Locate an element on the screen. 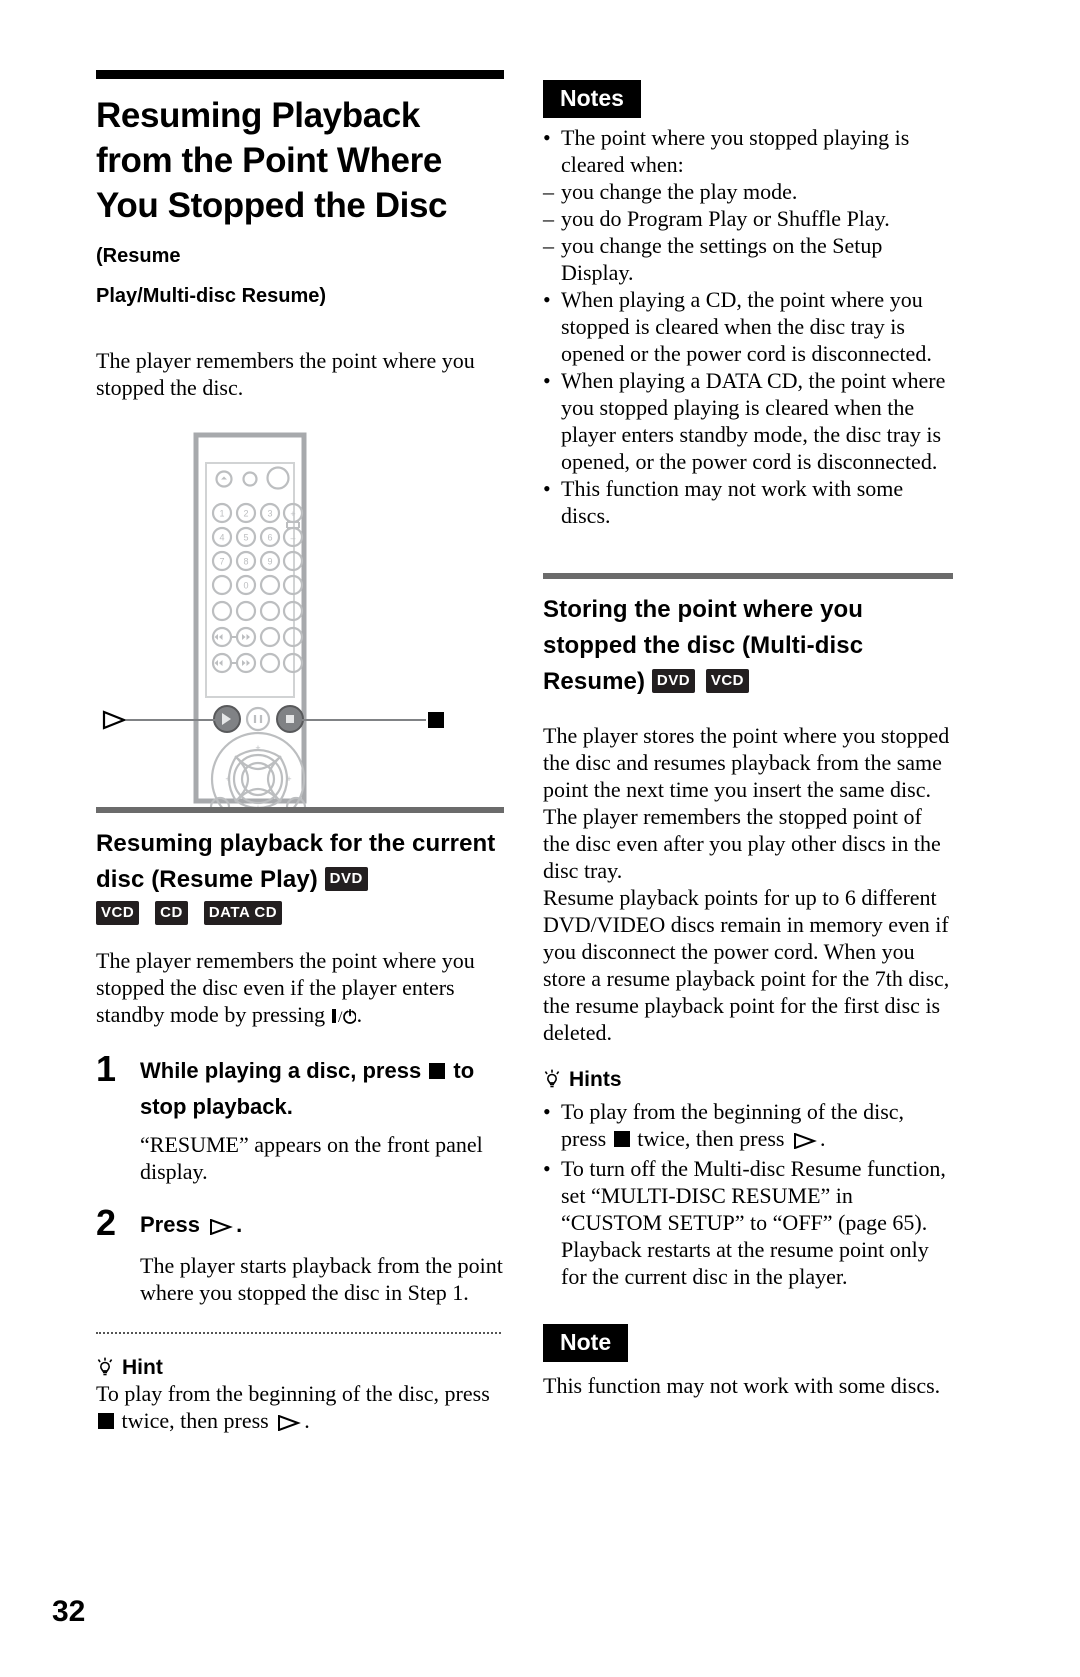 Image resolution: width=1080 pixels, height=1677 pixels. hint-text-part2: twice, then press is located at coordinates (195, 1420).